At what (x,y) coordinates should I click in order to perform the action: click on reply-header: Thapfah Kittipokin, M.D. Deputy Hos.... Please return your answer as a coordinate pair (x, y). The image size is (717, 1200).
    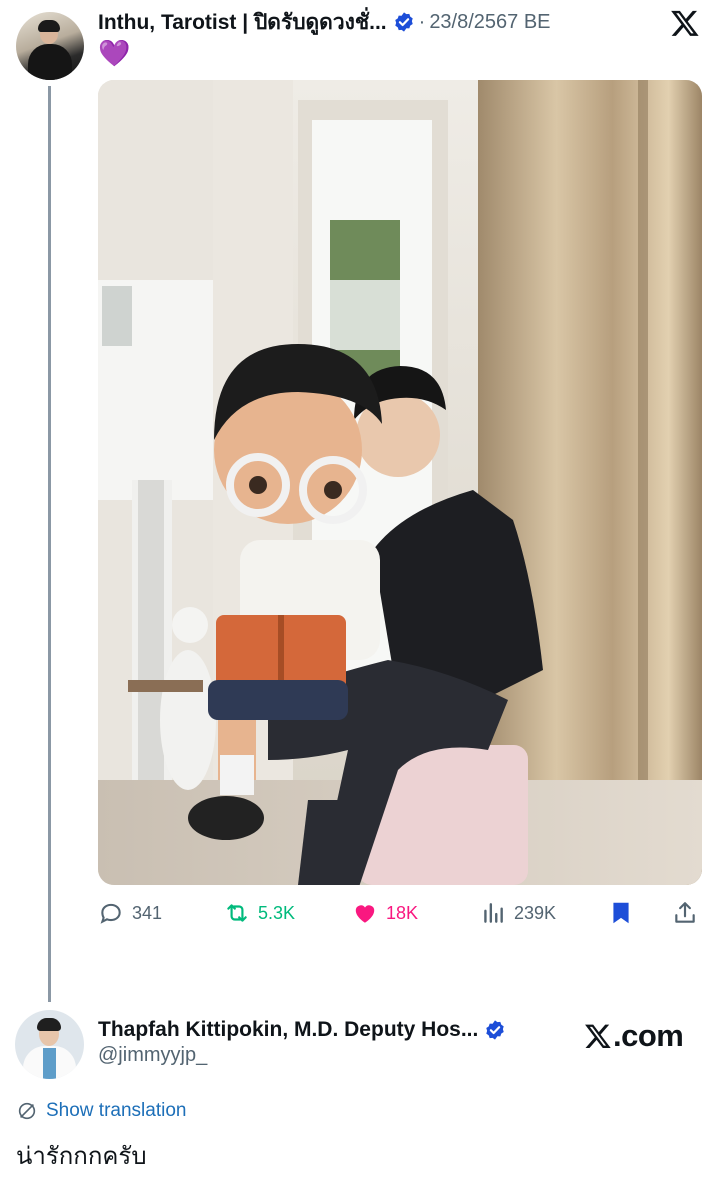
    Looking at the image, I should click on (302, 1030).